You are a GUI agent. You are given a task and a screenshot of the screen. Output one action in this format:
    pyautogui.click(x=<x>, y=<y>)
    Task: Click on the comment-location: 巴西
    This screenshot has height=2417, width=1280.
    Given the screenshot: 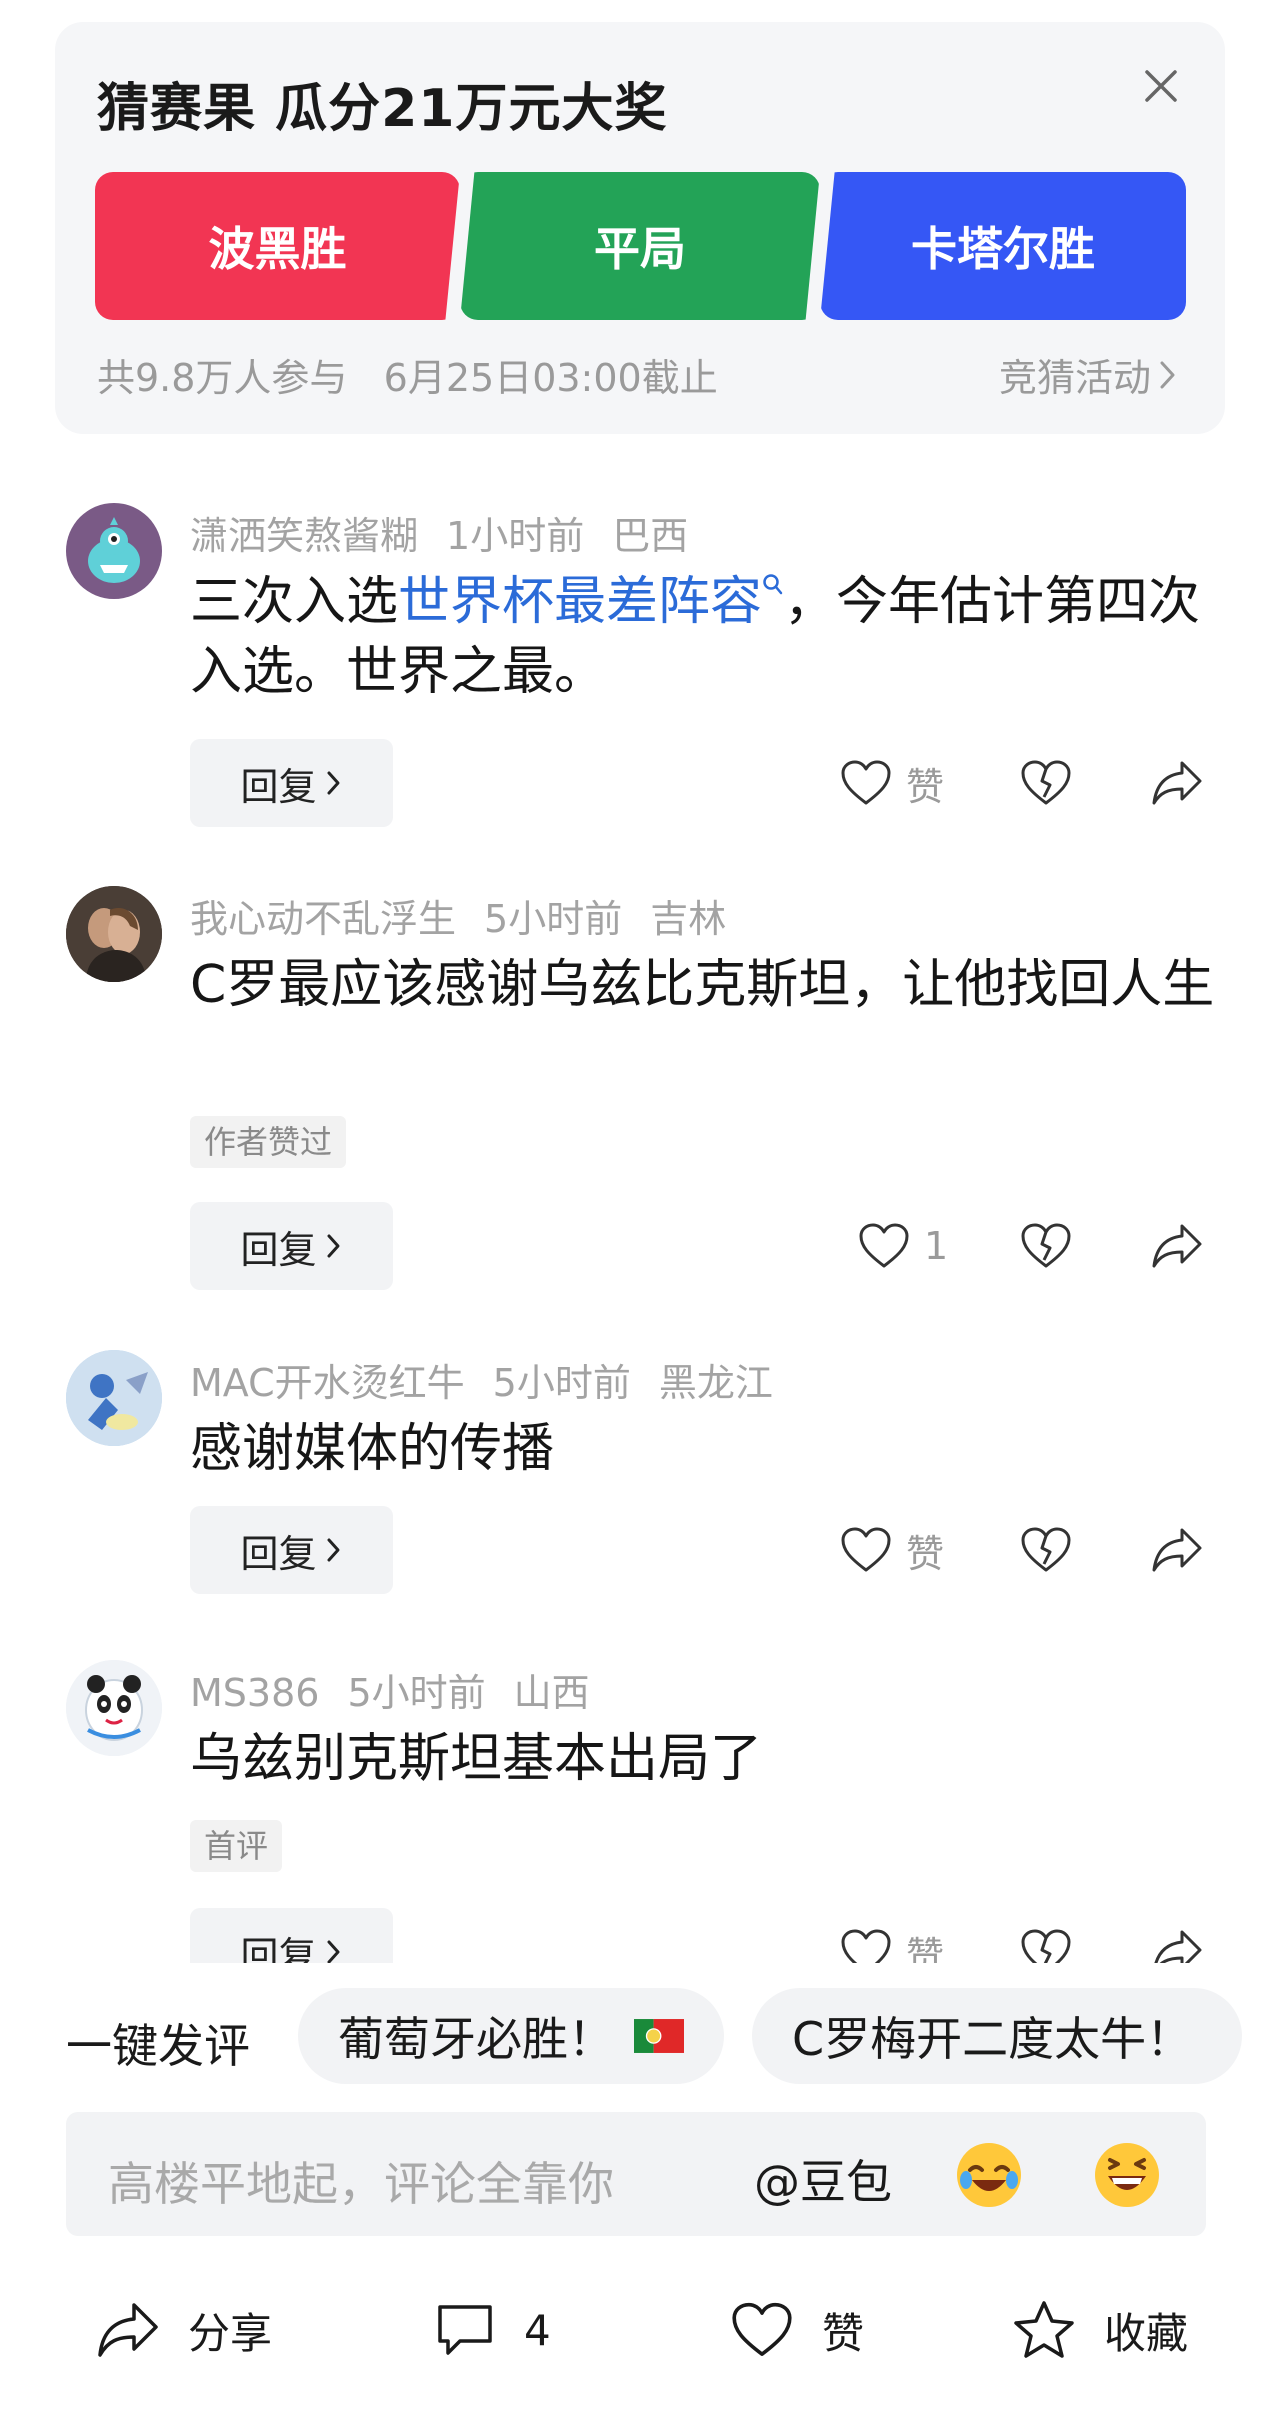 What is the action you would take?
    pyautogui.click(x=650, y=536)
    